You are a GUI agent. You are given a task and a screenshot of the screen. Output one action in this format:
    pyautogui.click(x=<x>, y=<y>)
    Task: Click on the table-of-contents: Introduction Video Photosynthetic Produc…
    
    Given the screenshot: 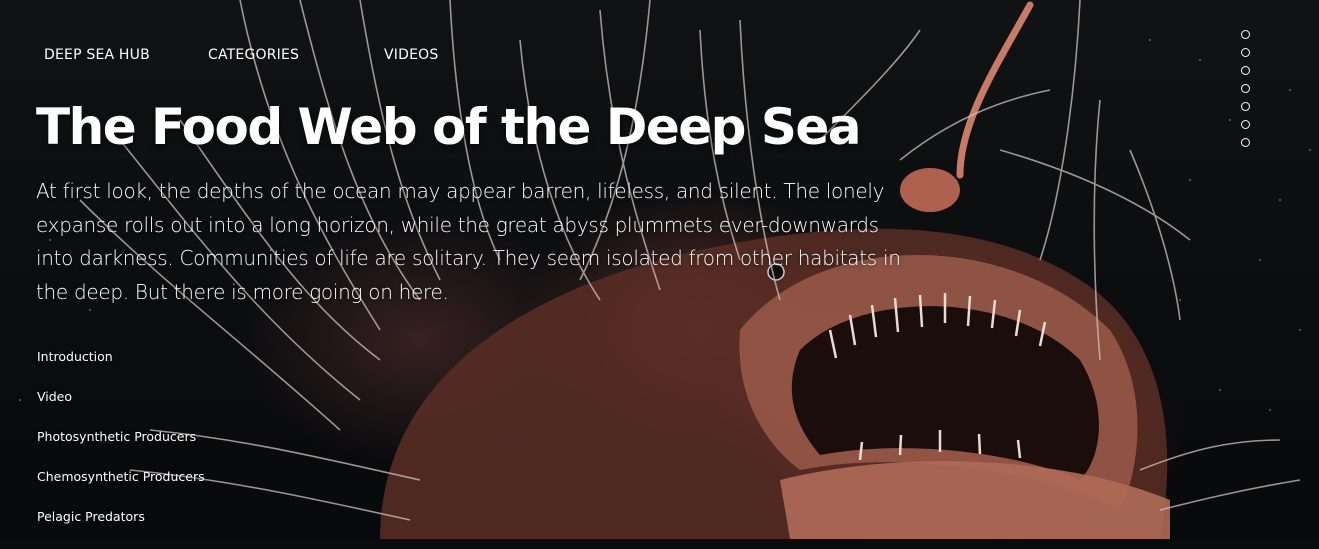 What is the action you would take?
    pyautogui.click(x=121, y=449)
    